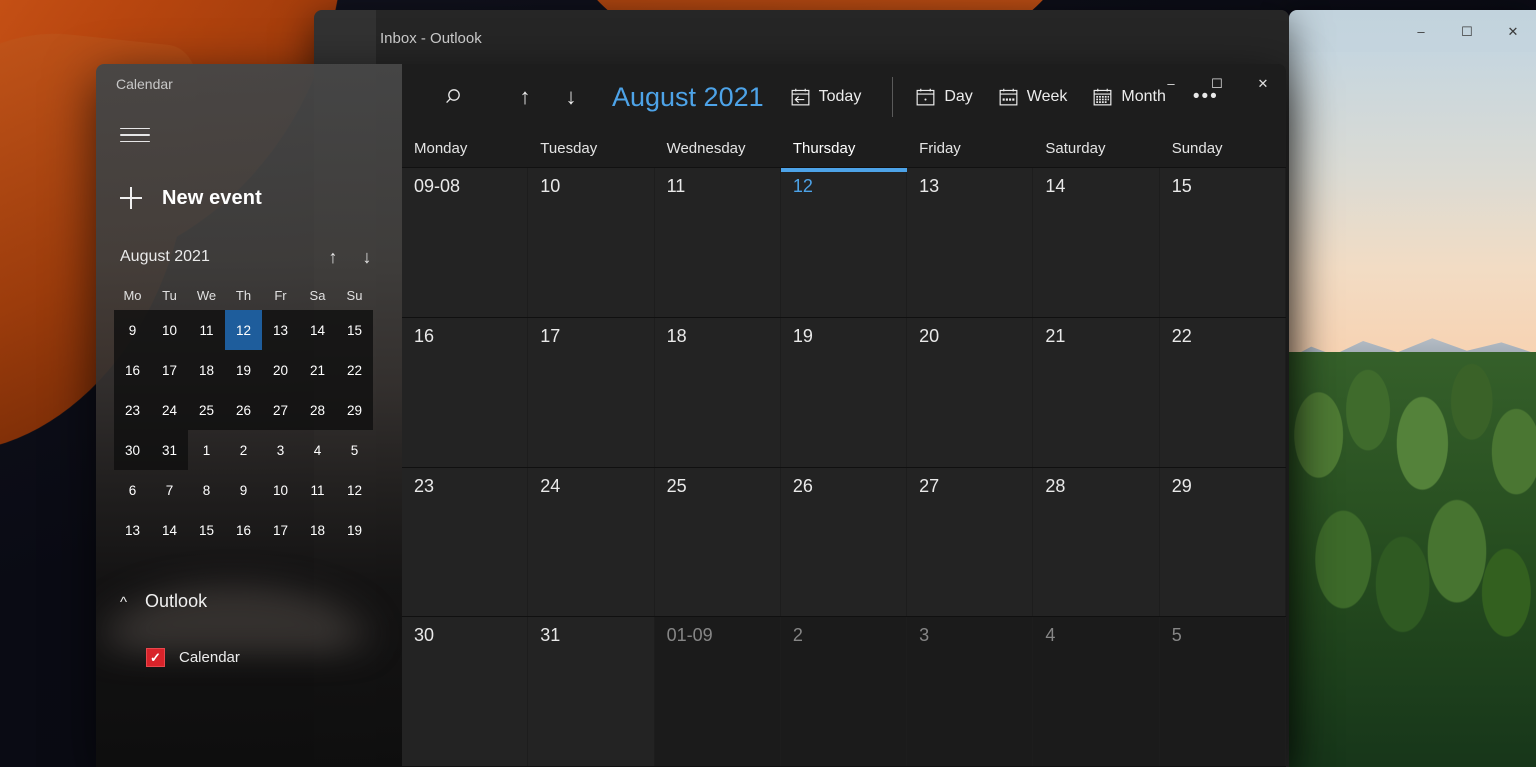 This screenshot has width=1536, height=767. I want to click on mini-calendar-prev-icon: ↑, so click(333, 257).